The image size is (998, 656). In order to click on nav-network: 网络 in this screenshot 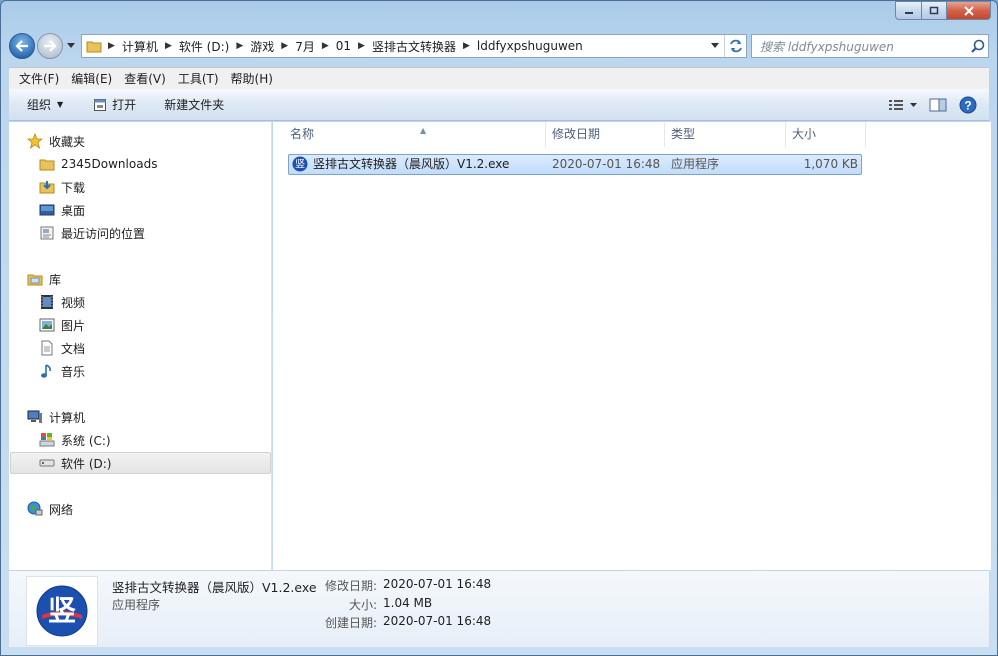, I will do `click(147, 509)`.